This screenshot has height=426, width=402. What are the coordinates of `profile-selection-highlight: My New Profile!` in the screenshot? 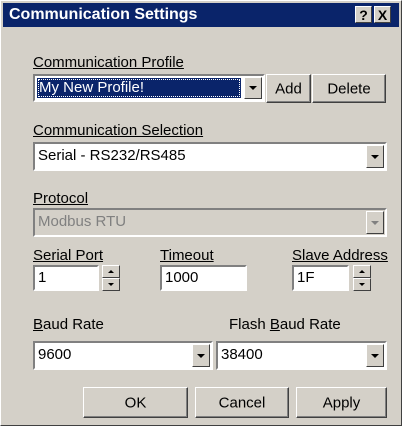 It's located at (139, 88).